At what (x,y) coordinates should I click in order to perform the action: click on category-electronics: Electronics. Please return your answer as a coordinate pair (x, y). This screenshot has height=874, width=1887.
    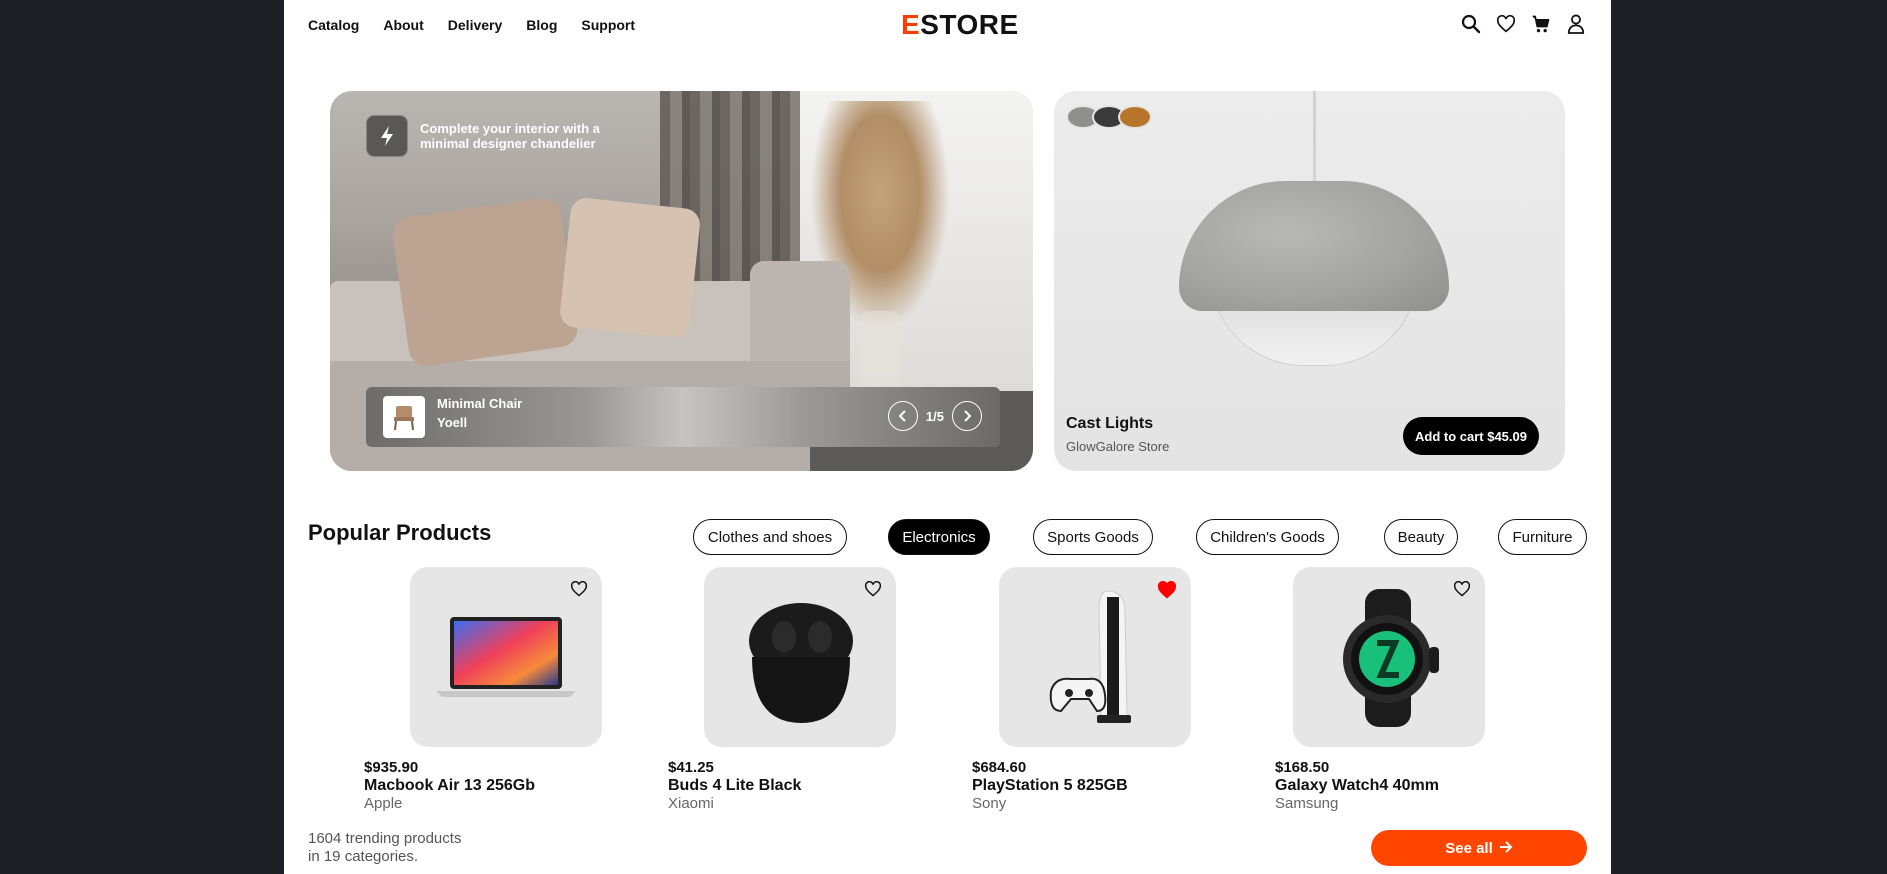
    Looking at the image, I should click on (939, 537).